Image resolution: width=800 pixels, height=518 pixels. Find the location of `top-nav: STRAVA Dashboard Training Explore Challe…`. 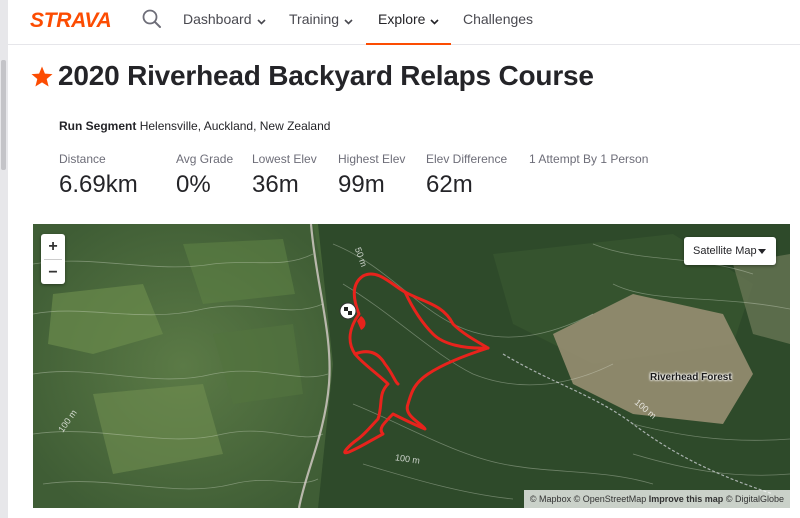

top-nav: STRAVA Dashboard Training Explore Challe… is located at coordinates (404, 22).